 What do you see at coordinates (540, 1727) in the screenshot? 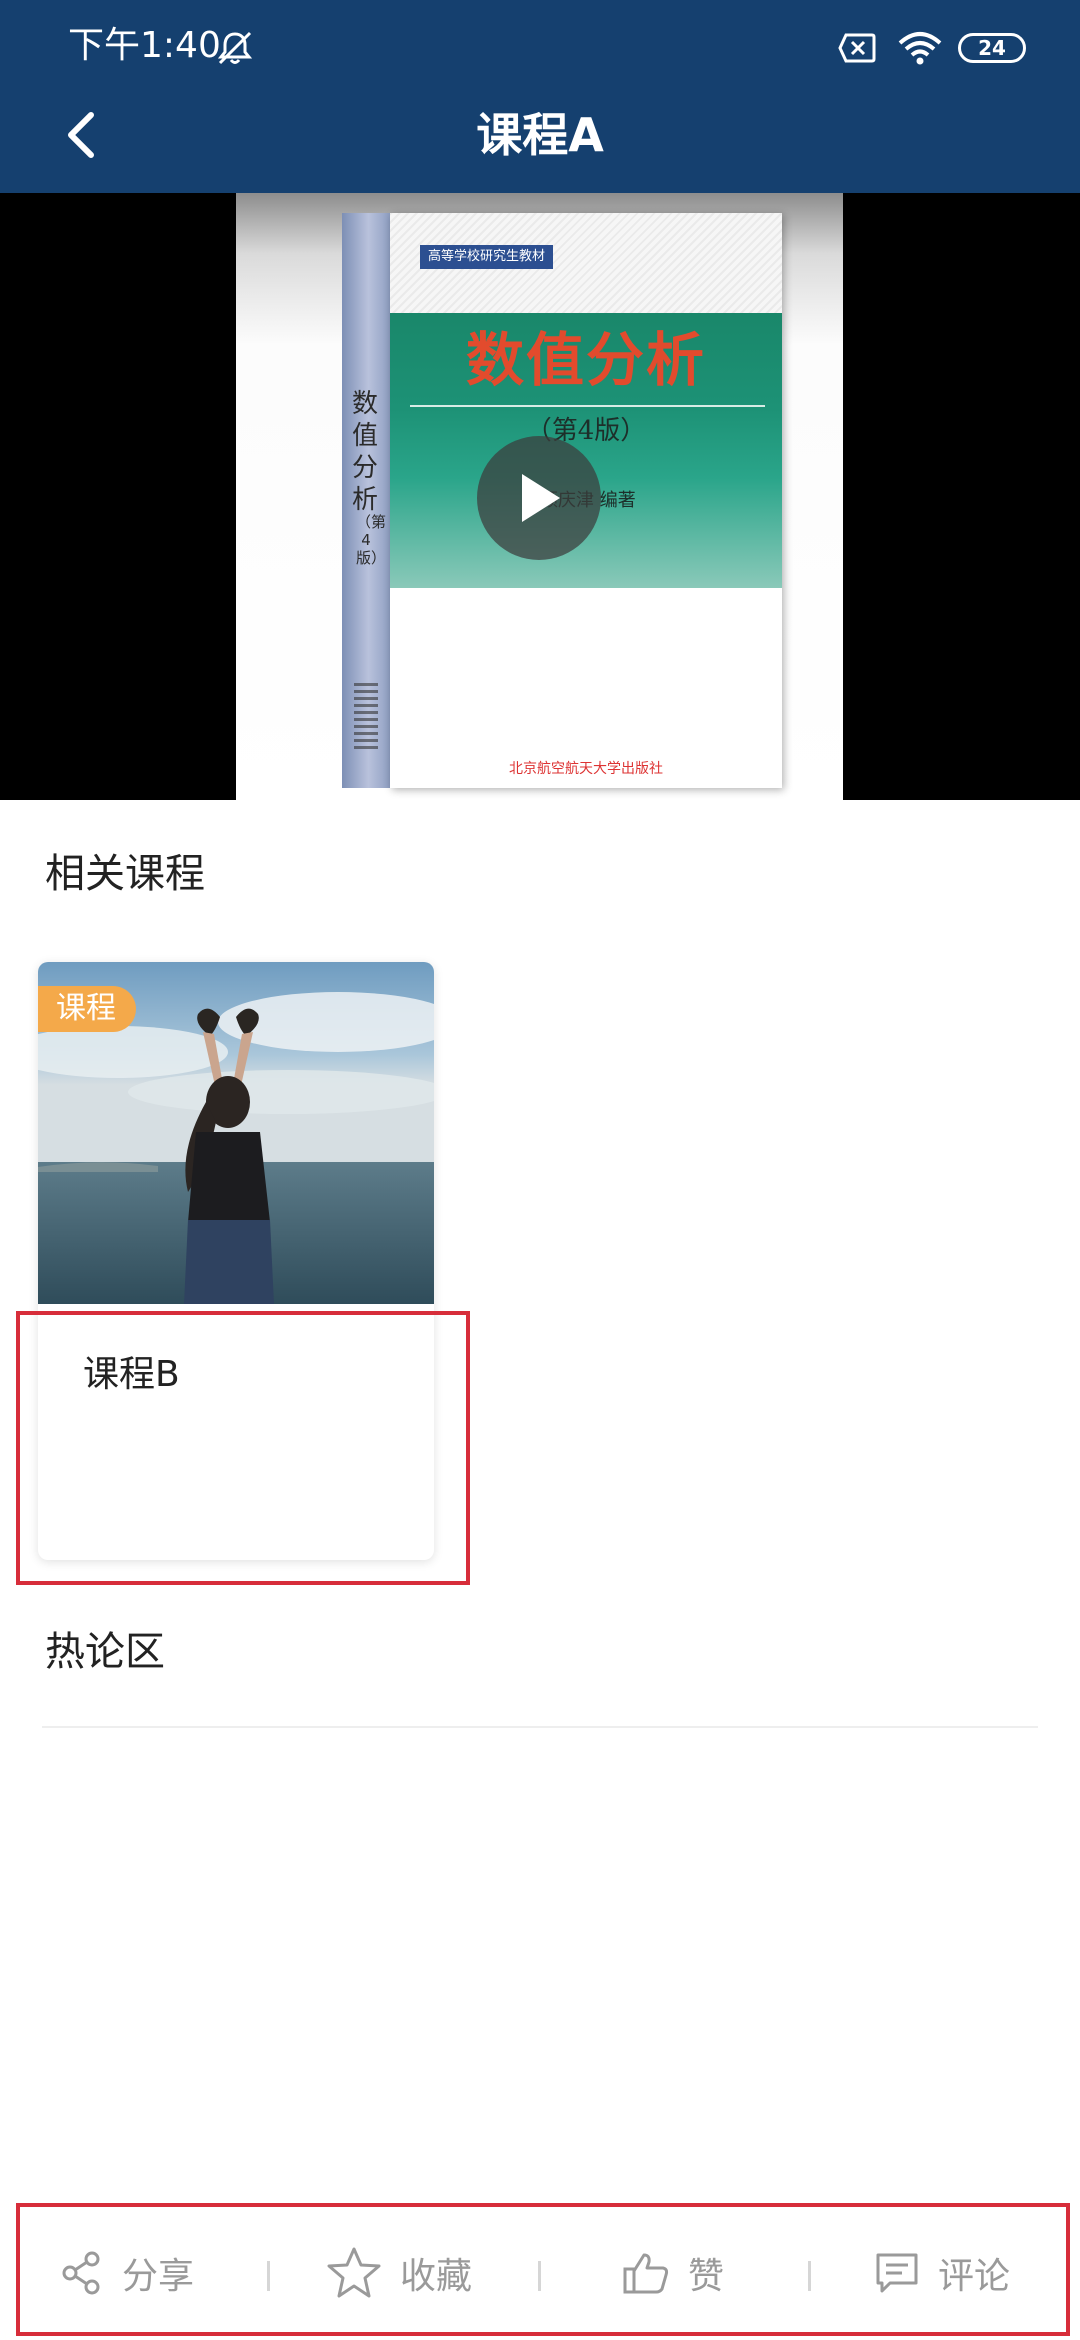
I see `section-divider` at bounding box center [540, 1727].